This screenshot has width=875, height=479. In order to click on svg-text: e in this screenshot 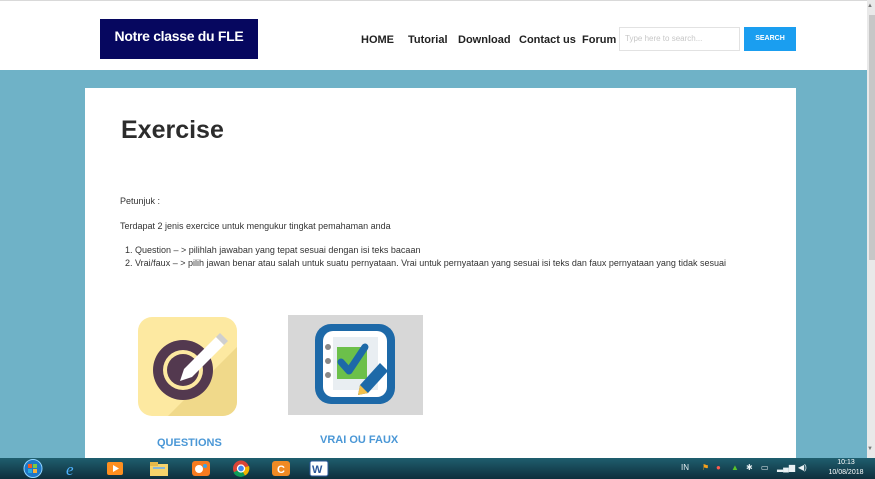, I will do `click(70, 468)`.